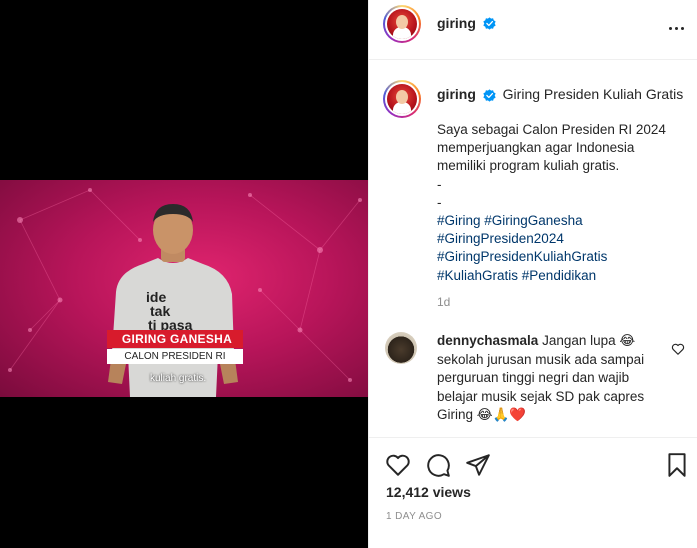 The height and width of the screenshot is (548, 697). What do you see at coordinates (676, 28) in the screenshot?
I see `more-options-button` at bounding box center [676, 28].